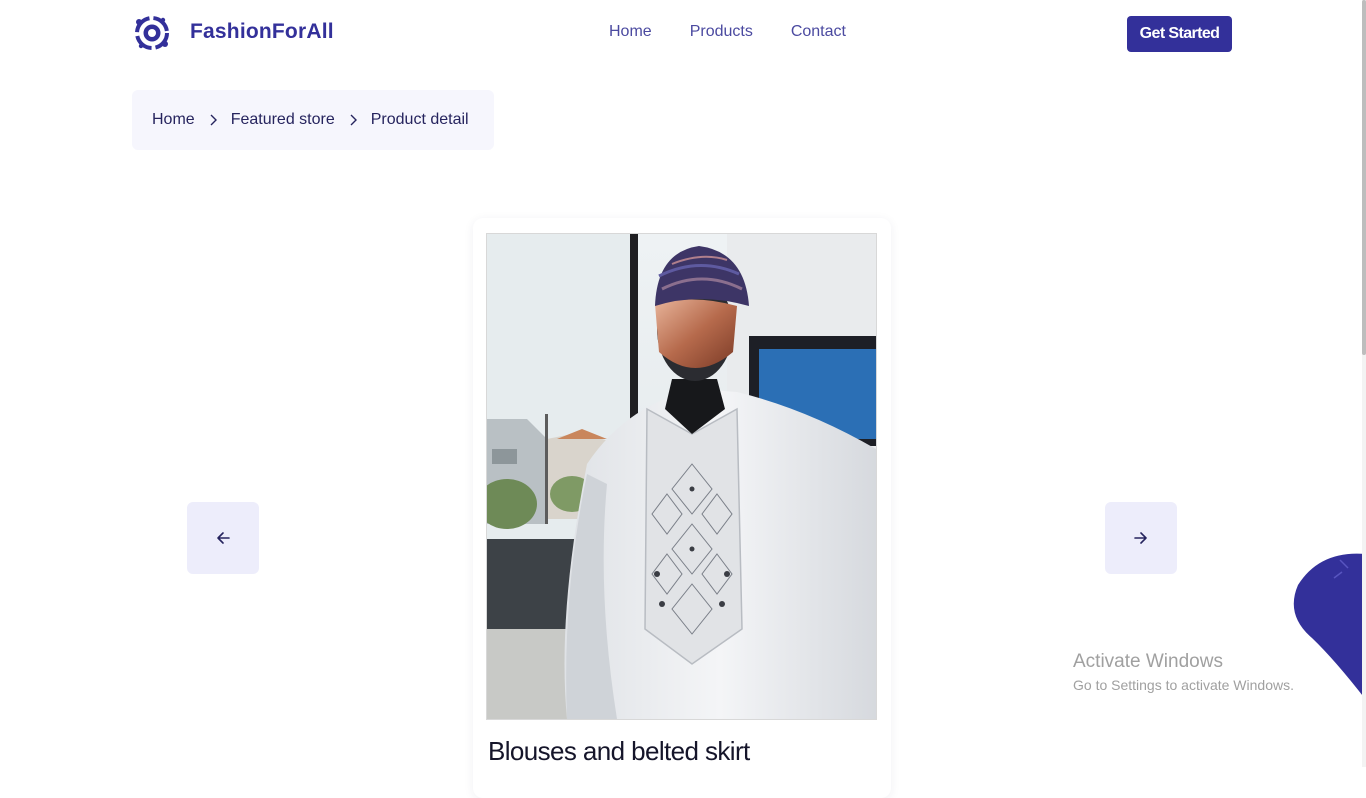 The height and width of the screenshot is (798, 1366). Describe the element at coordinates (1364, 177) in the screenshot. I see `scrollbar-thumb` at that location.